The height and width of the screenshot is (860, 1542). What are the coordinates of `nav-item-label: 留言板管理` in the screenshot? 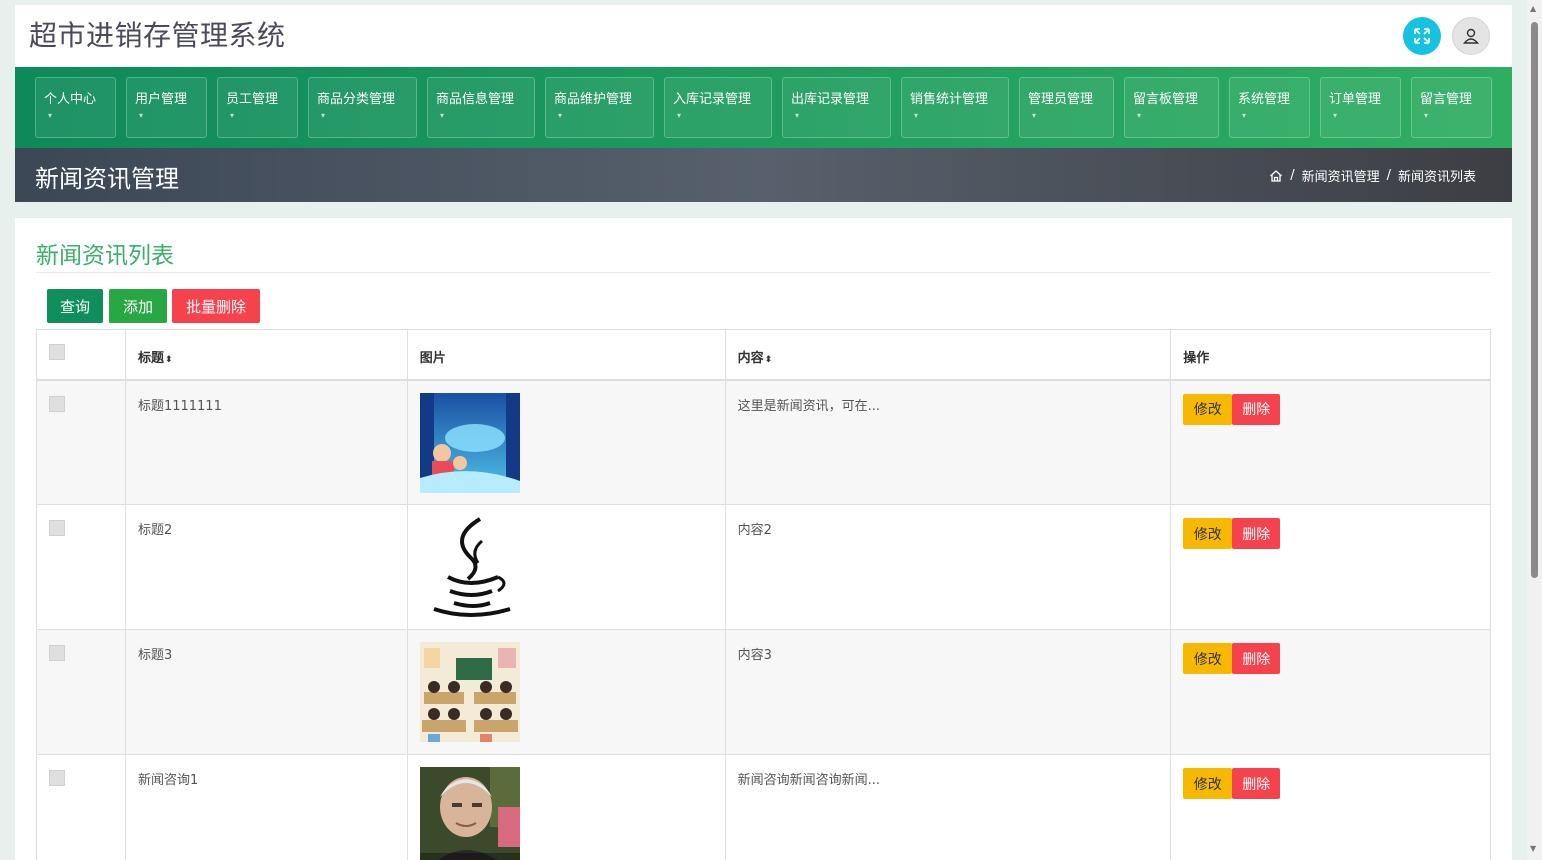 It's located at (1166, 99).